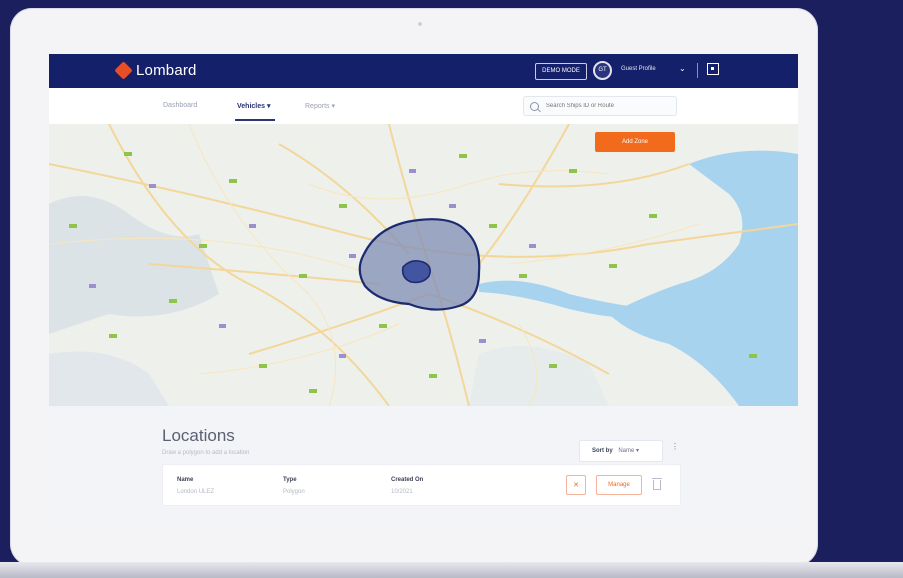  Describe the element at coordinates (206, 453) in the screenshot. I see `section-subtitle: Draw a polygon to add a location` at that location.